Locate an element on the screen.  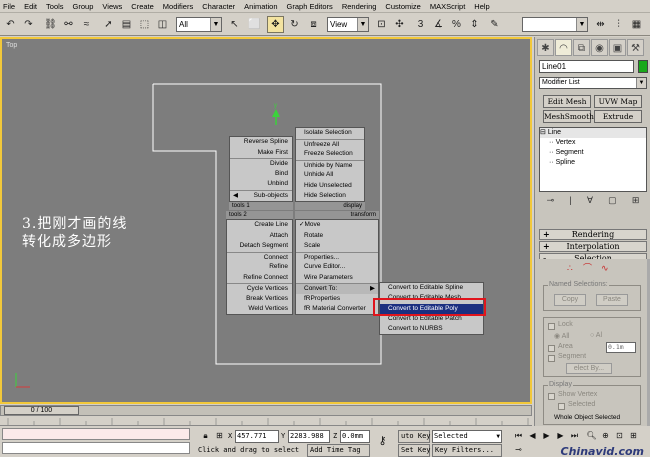
pivot-center-icon: ⊡ is located at coordinates (381, 24).